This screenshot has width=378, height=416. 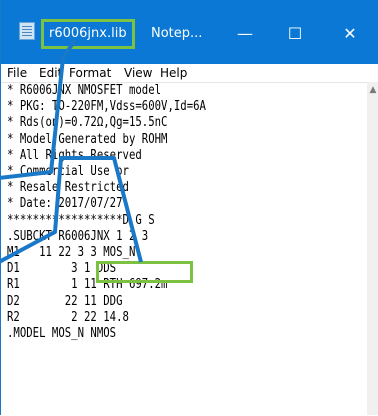 What do you see at coordinates (68, 172) in the screenshot?
I see `editor-line: * Commercial Use or` at bounding box center [68, 172].